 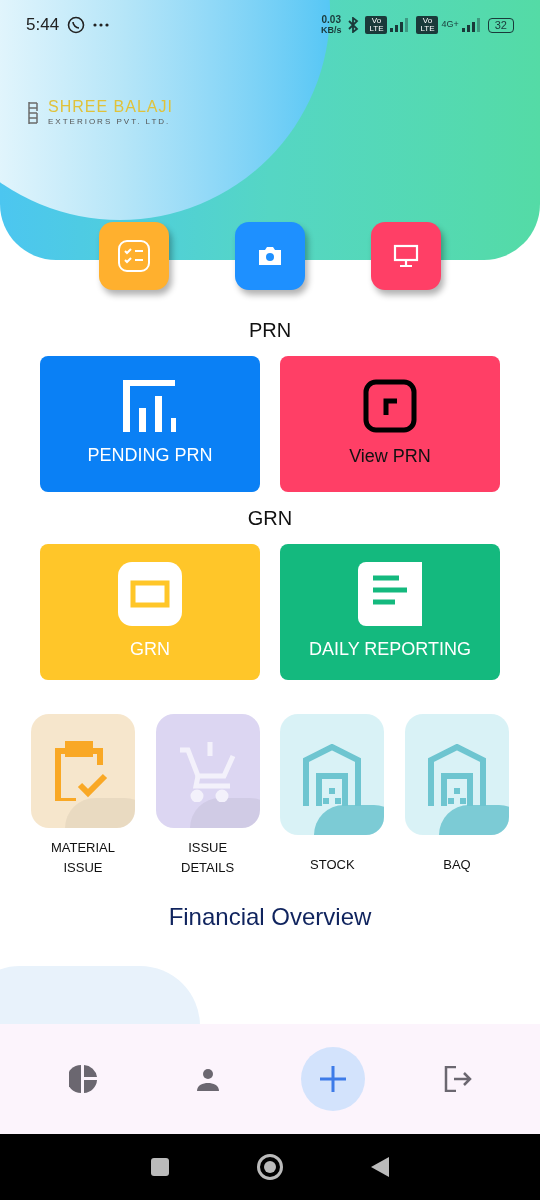 I want to click on frame-icon, so click(x=150, y=593).